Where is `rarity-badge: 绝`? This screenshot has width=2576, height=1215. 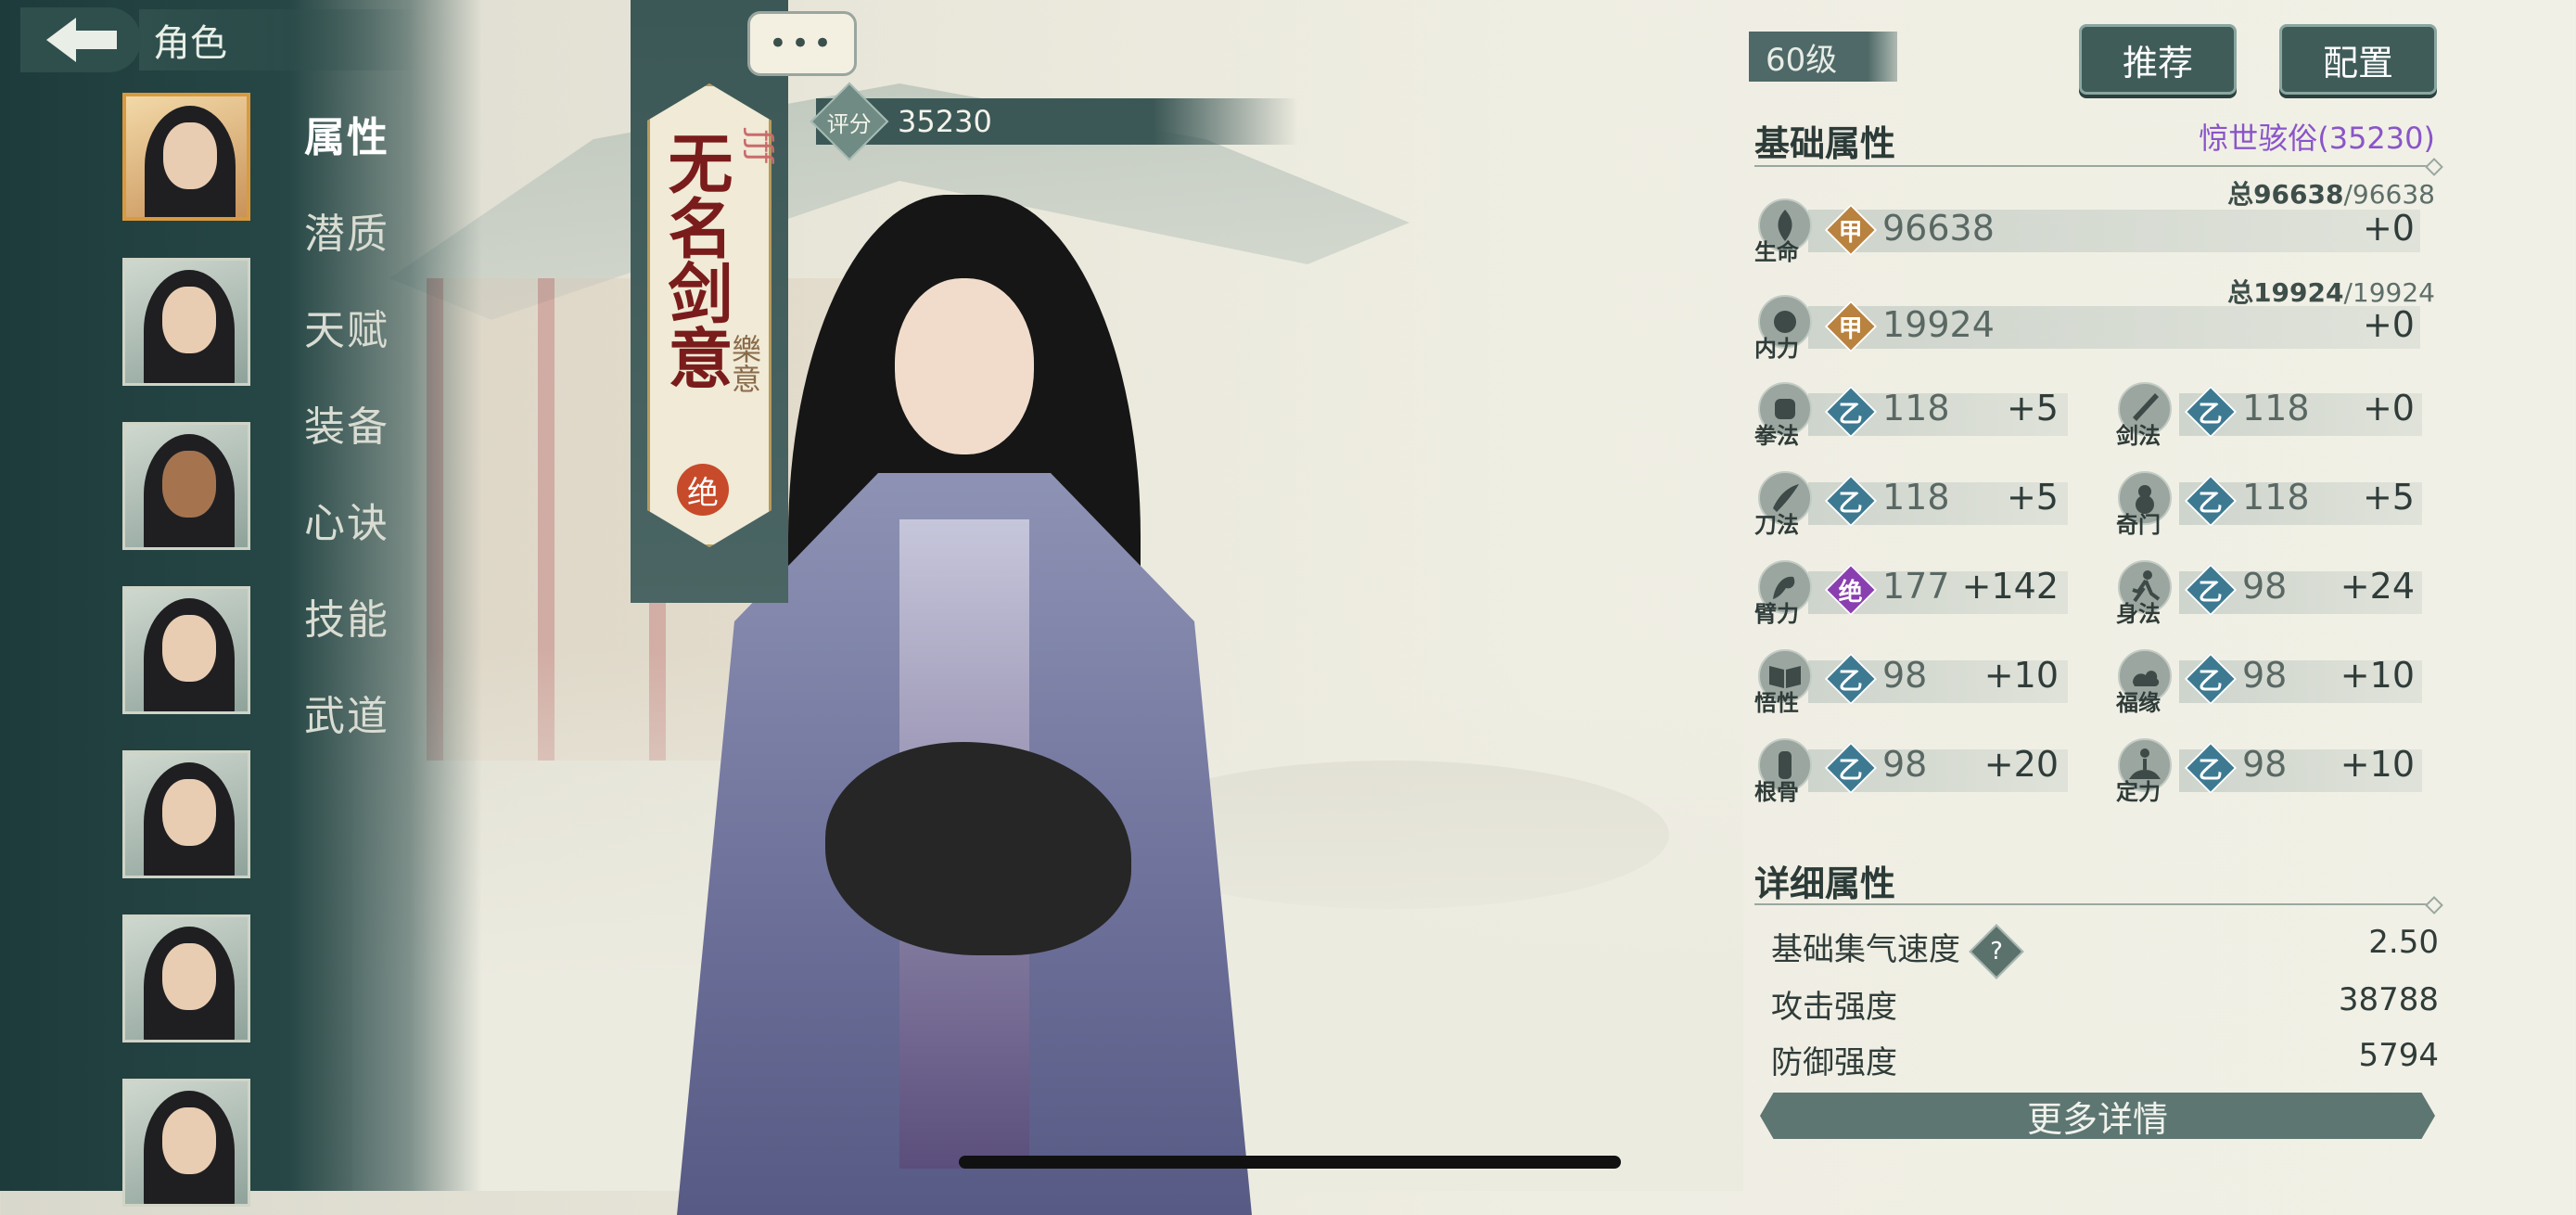
rarity-badge: 绝 is located at coordinates (703, 490).